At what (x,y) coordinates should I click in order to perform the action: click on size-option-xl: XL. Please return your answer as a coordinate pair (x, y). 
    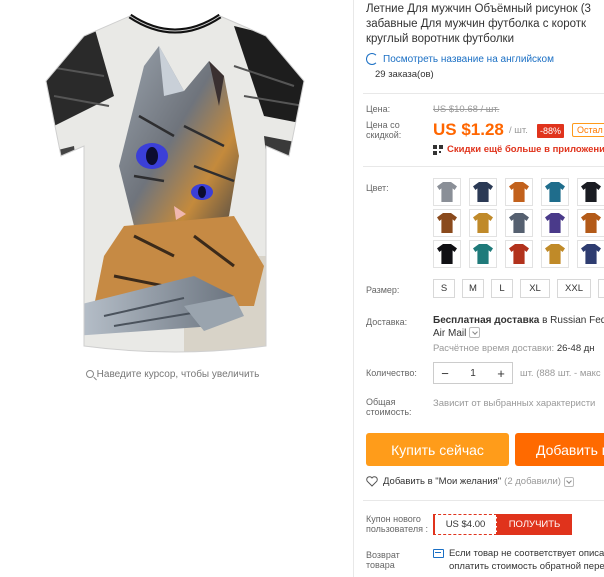
    Looking at the image, I should click on (535, 288).